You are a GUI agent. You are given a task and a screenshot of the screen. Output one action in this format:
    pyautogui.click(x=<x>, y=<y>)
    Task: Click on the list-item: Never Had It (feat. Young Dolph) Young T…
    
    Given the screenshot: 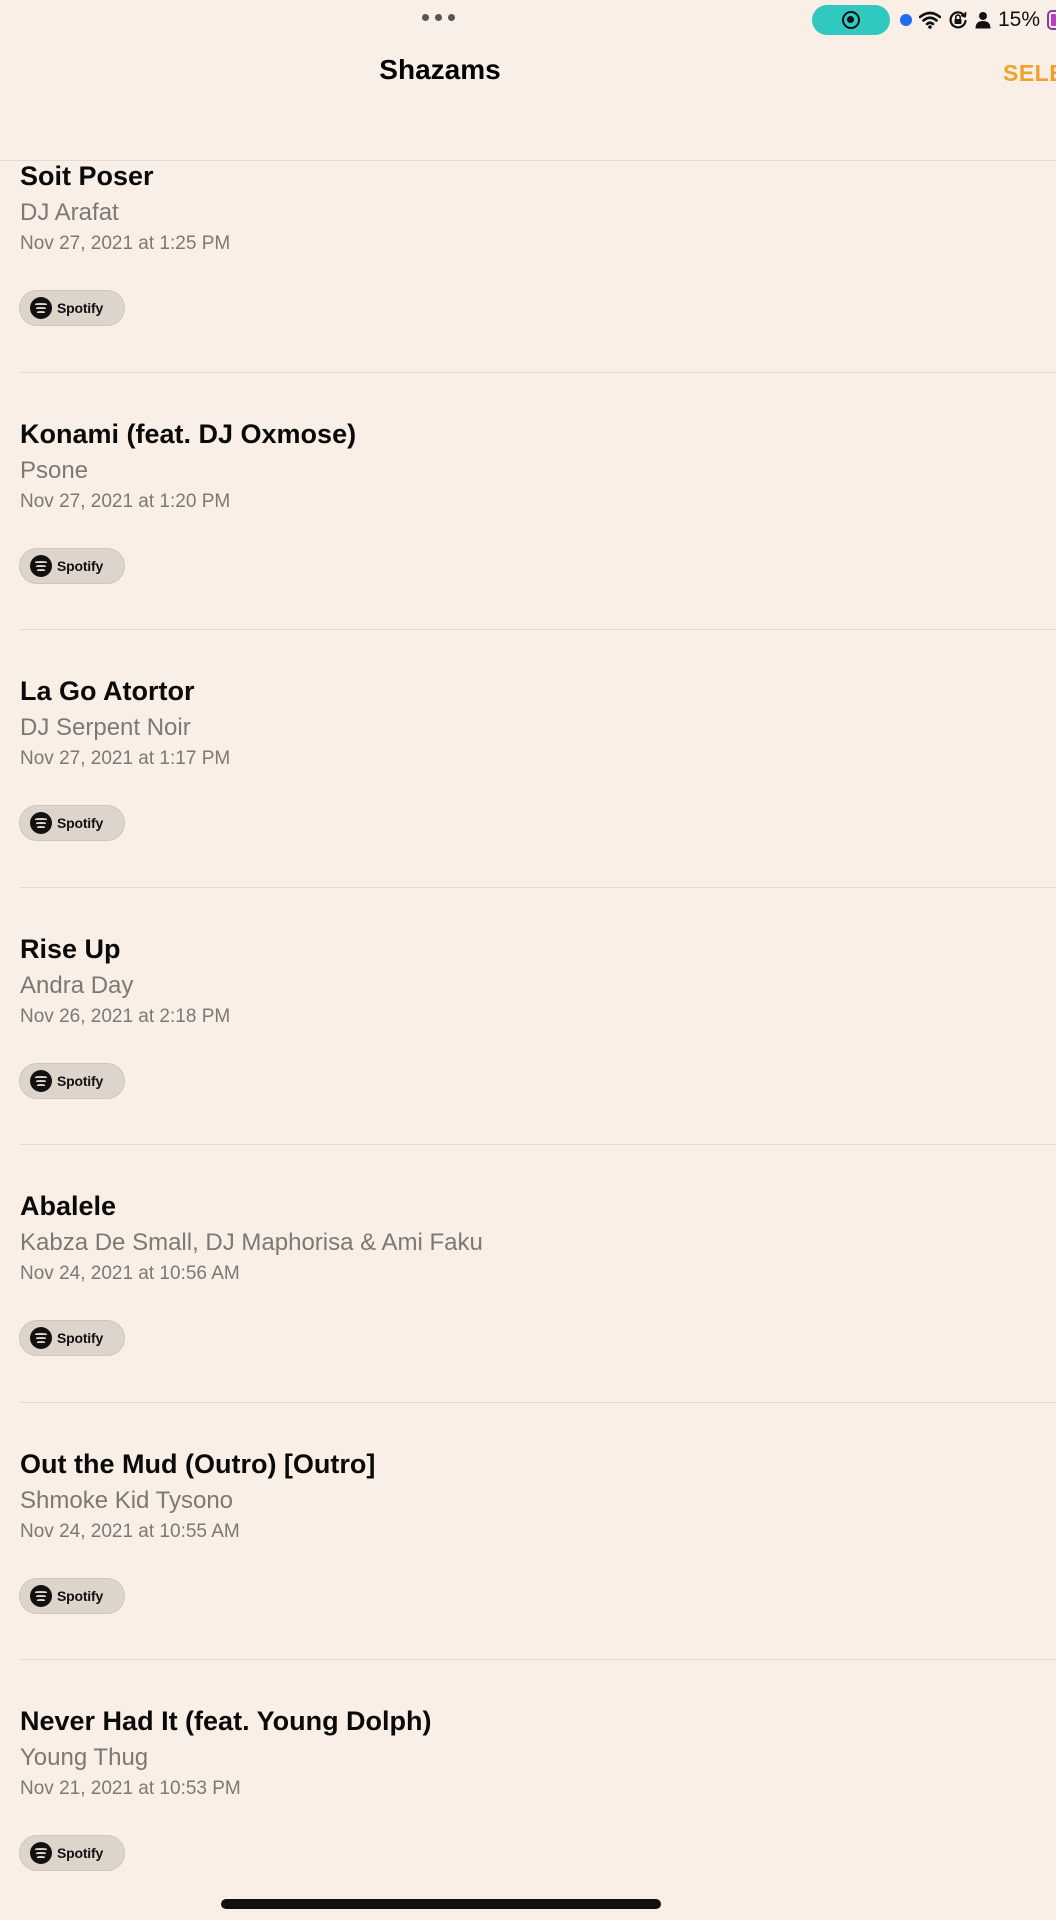 What is the action you would take?
    pyautogui.click(x=528, y=1789)
    